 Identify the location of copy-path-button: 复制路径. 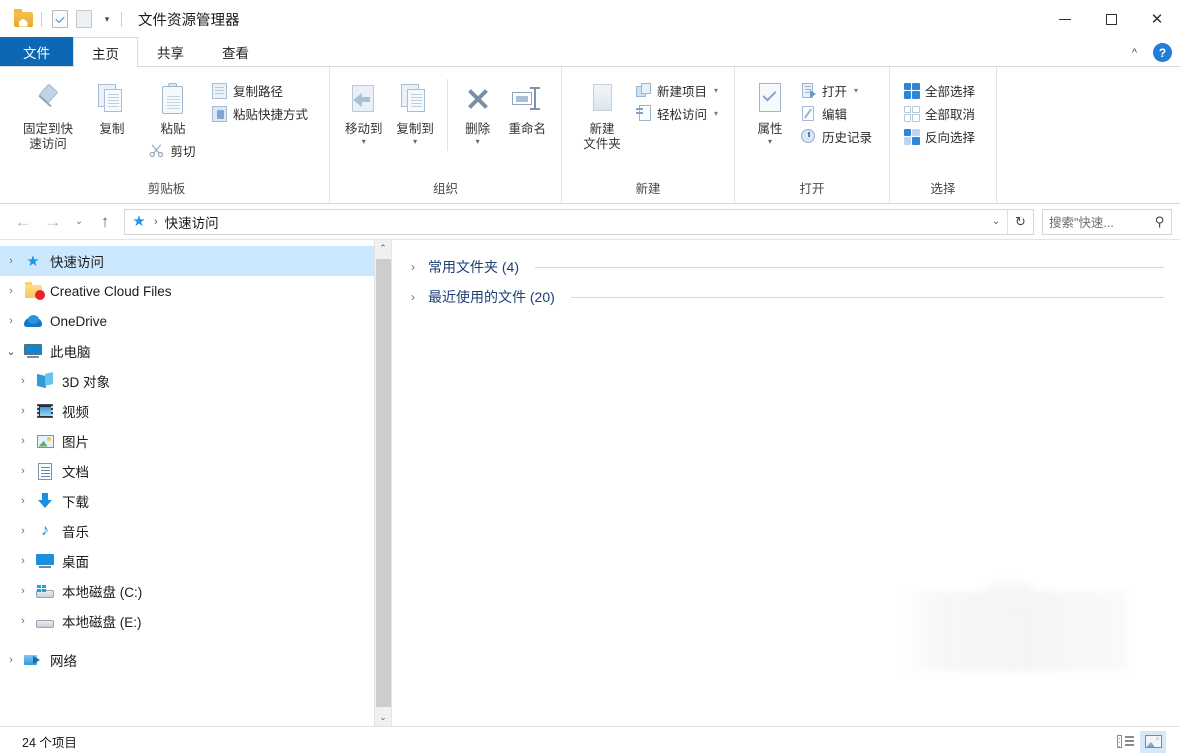
(260, 90).